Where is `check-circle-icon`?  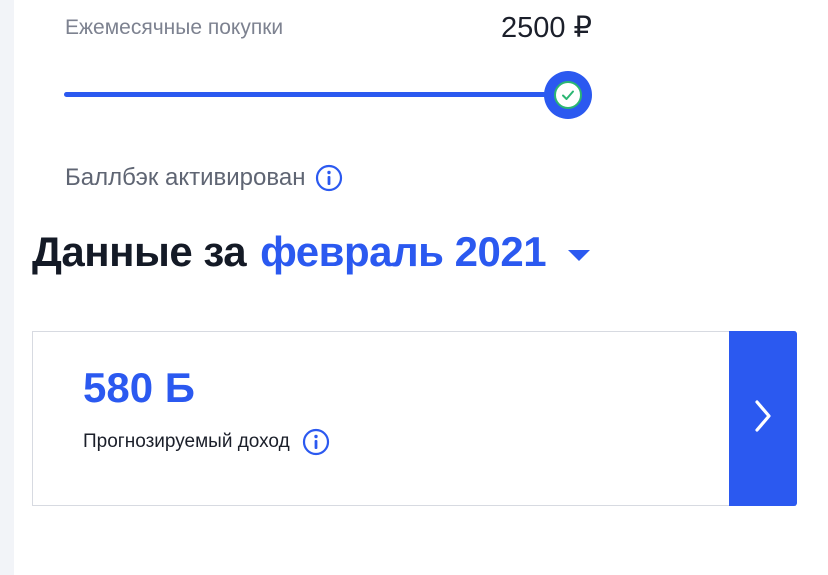 check-circle-icon is located at coordinates (568, 95).